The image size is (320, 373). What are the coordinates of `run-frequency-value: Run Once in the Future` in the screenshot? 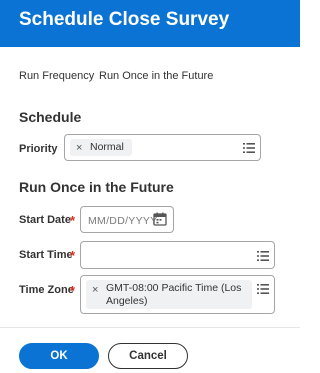 It's located at (156, 76).